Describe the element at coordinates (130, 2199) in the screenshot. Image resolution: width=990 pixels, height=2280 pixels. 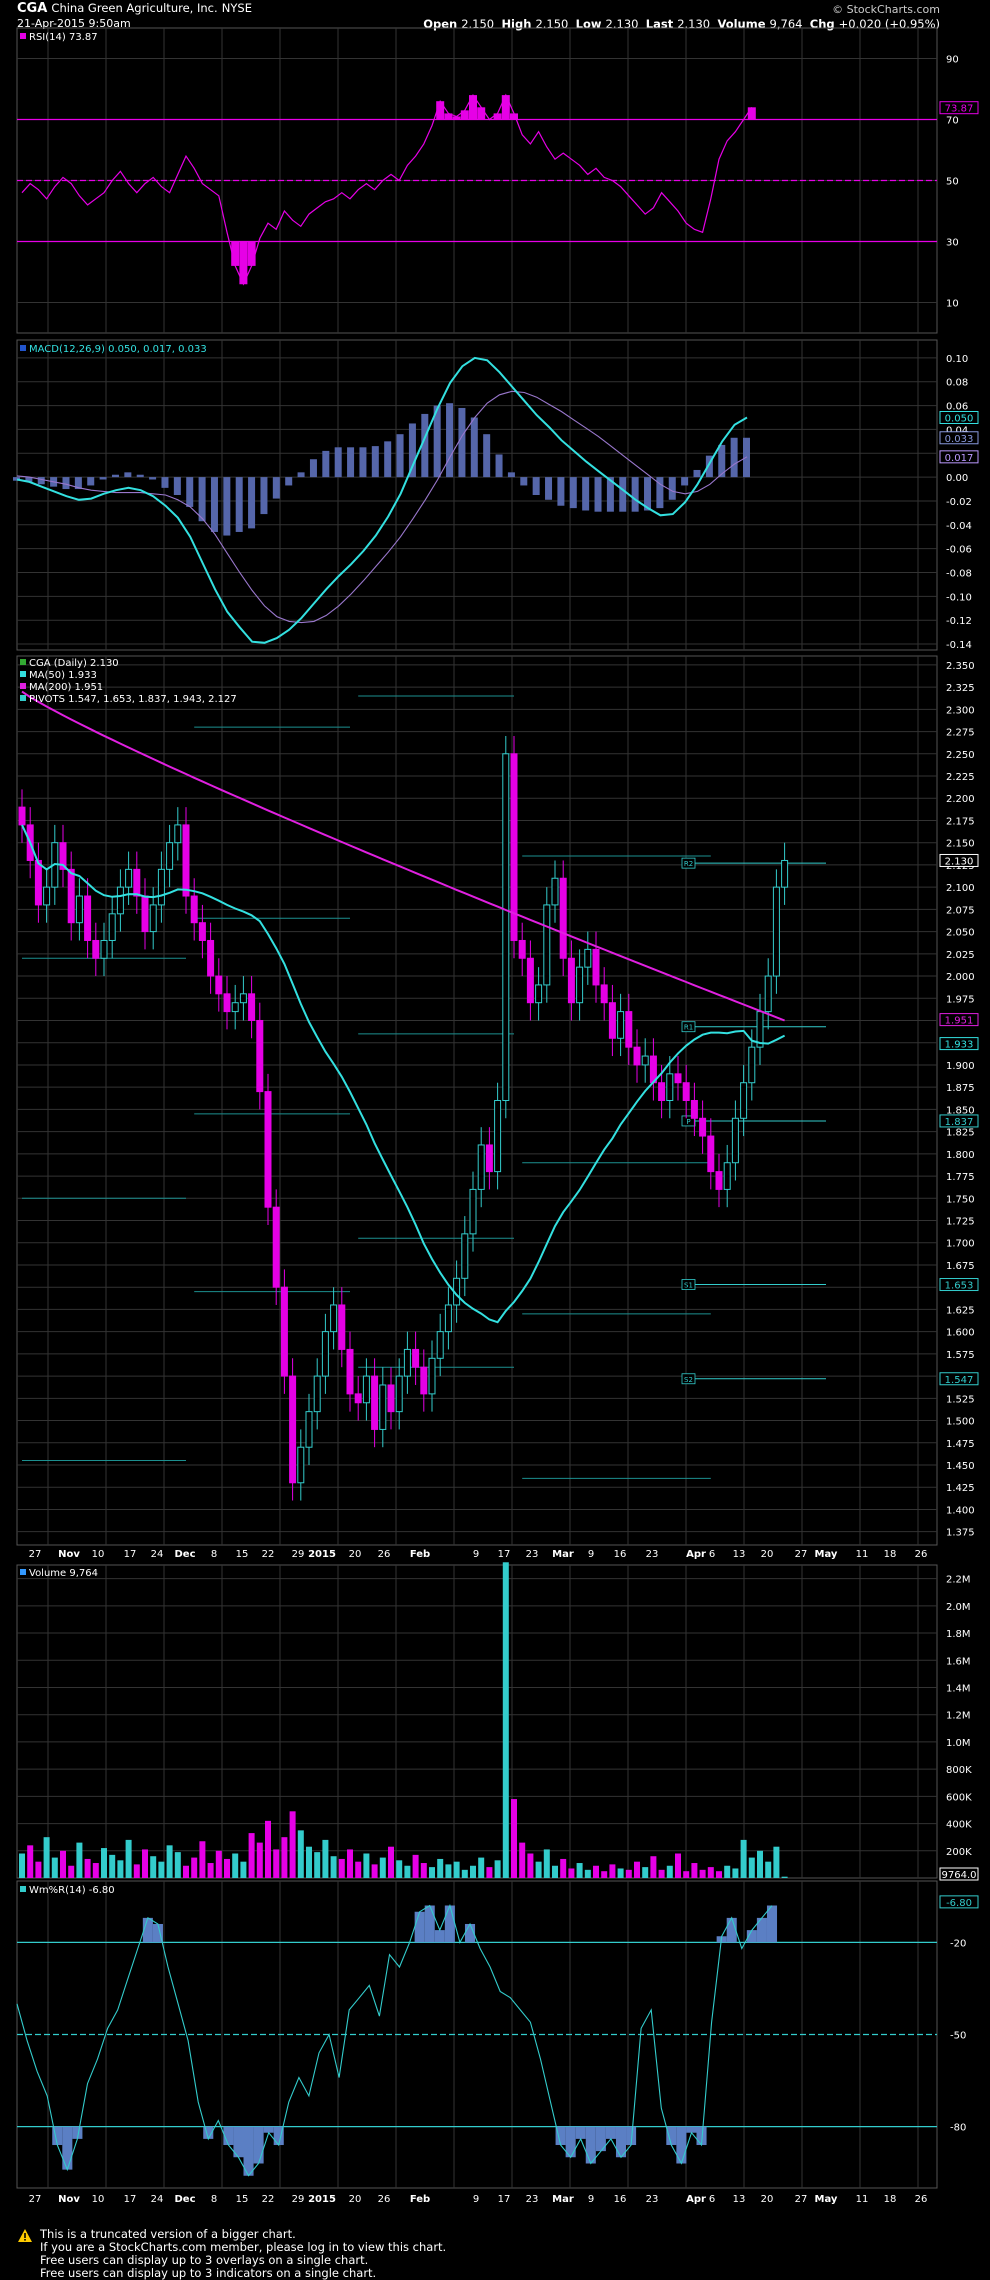
I see `x-tick-label: 17` at that location.